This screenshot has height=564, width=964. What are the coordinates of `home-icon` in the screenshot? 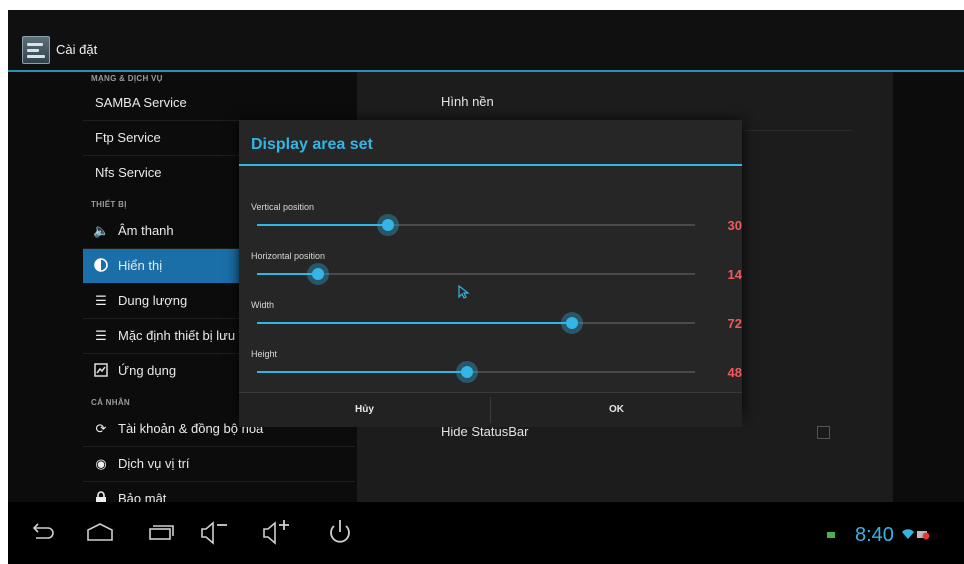 It's located at (100, 532).